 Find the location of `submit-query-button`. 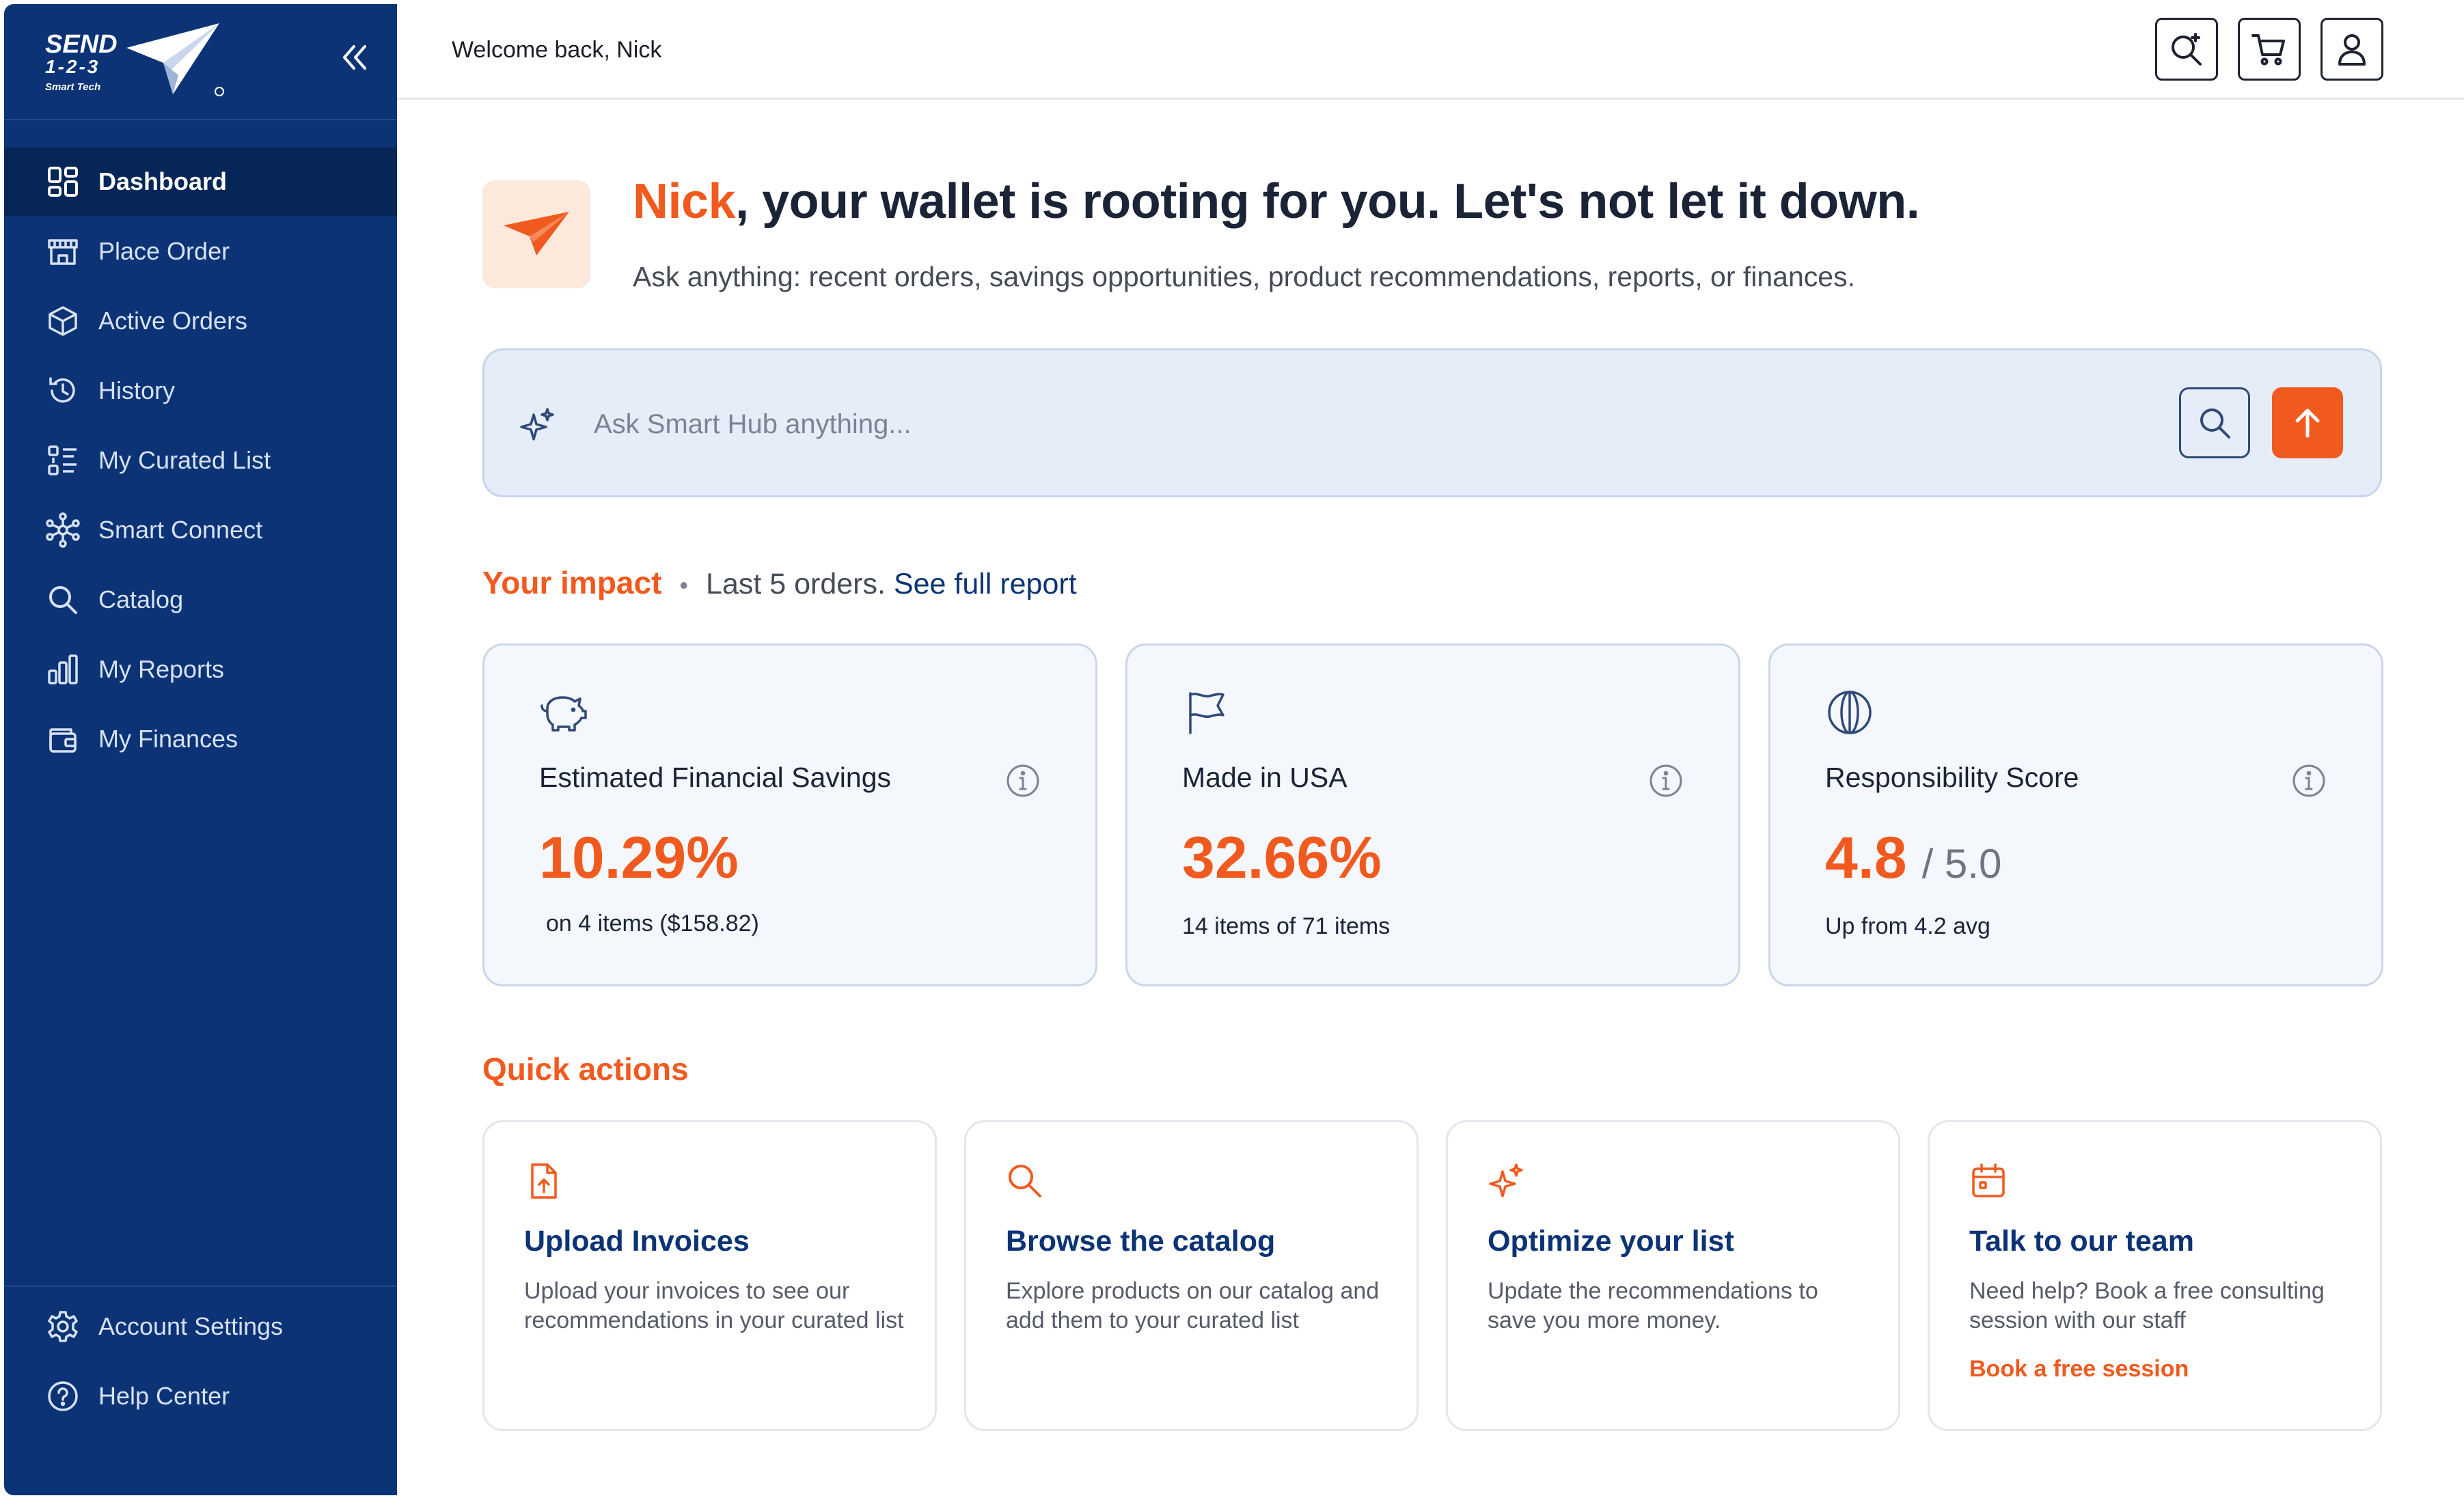

submit-query-button is located at coordinates (2307, 423).